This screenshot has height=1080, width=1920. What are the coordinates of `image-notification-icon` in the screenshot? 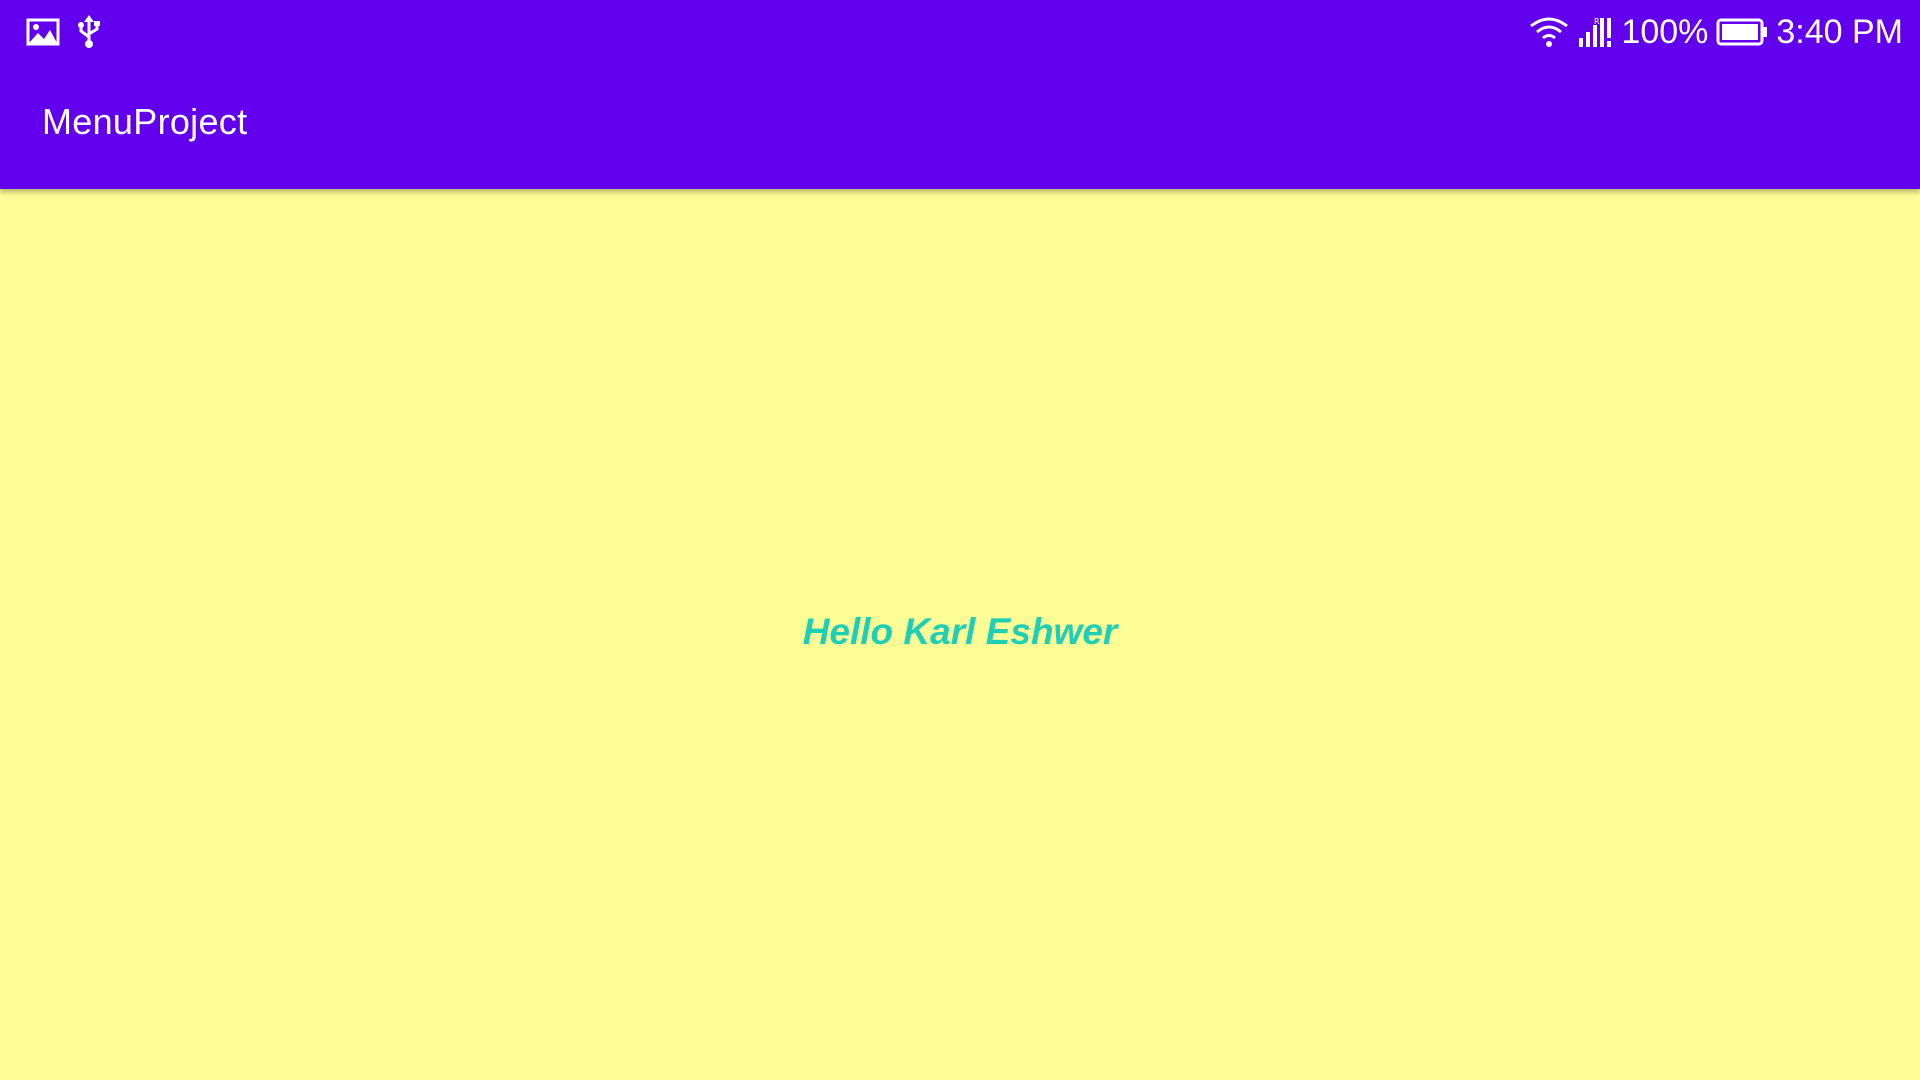 It's located at (43, 32).